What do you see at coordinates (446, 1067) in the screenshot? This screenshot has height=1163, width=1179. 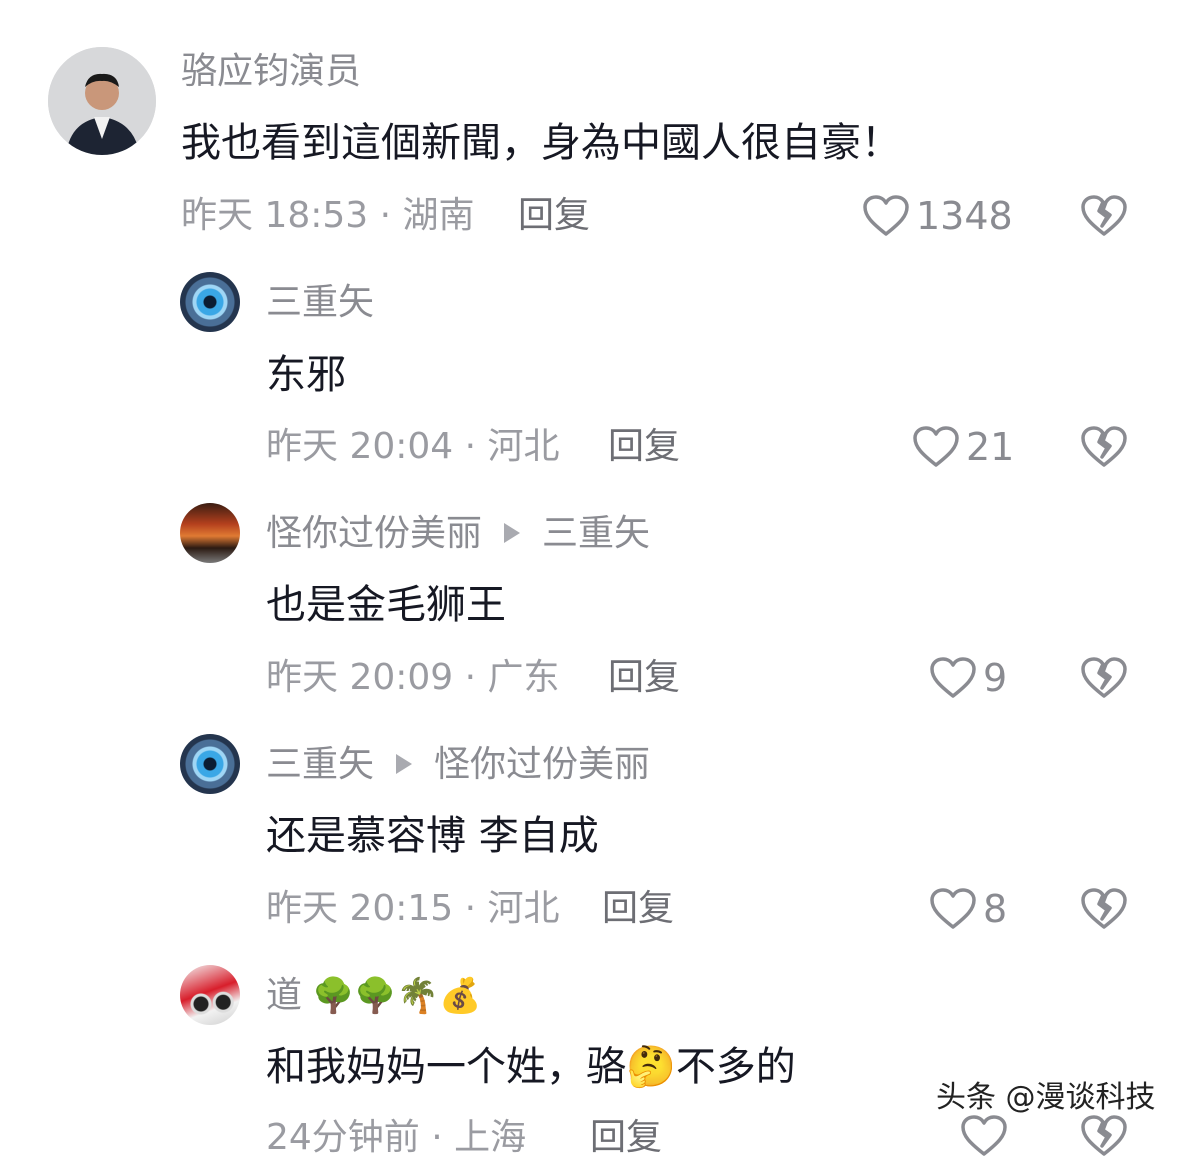 I see `comment-text-part: 和我妈妈一个姓，骆` at bounding box center [446, 1067].